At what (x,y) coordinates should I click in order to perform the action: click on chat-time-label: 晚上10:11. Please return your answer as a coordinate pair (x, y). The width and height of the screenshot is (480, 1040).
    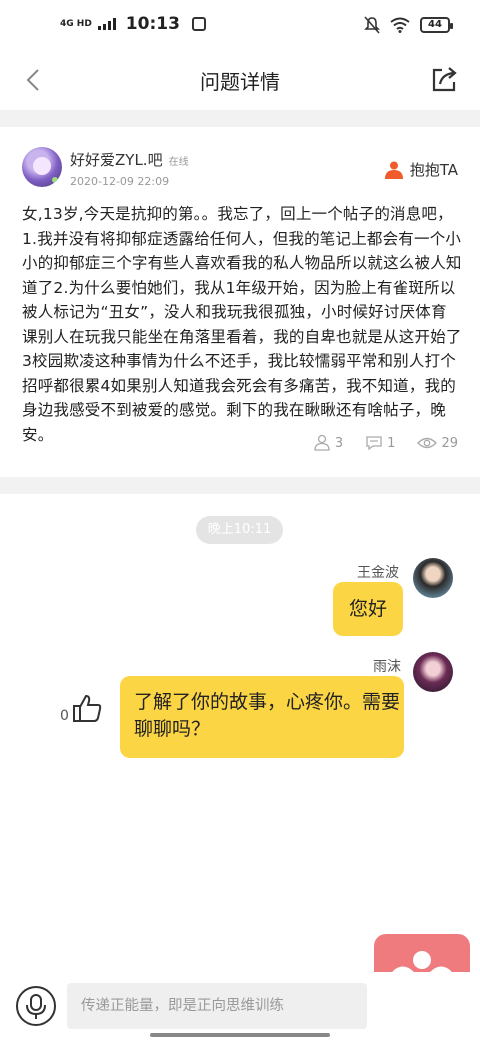
    Looking at the image, I should click on (239, 530).